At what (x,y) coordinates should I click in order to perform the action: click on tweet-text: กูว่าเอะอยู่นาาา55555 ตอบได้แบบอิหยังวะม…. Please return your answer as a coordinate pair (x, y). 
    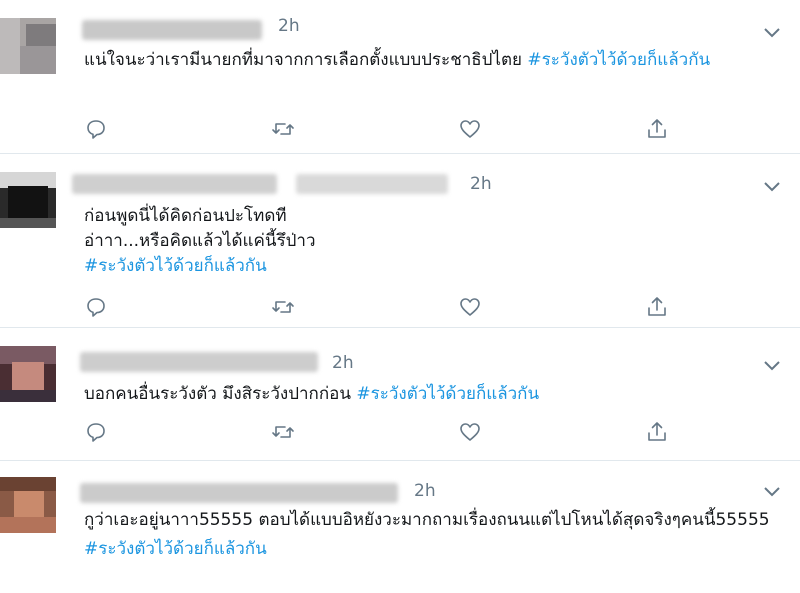
    Looking at the image, I should click on (433, 535).